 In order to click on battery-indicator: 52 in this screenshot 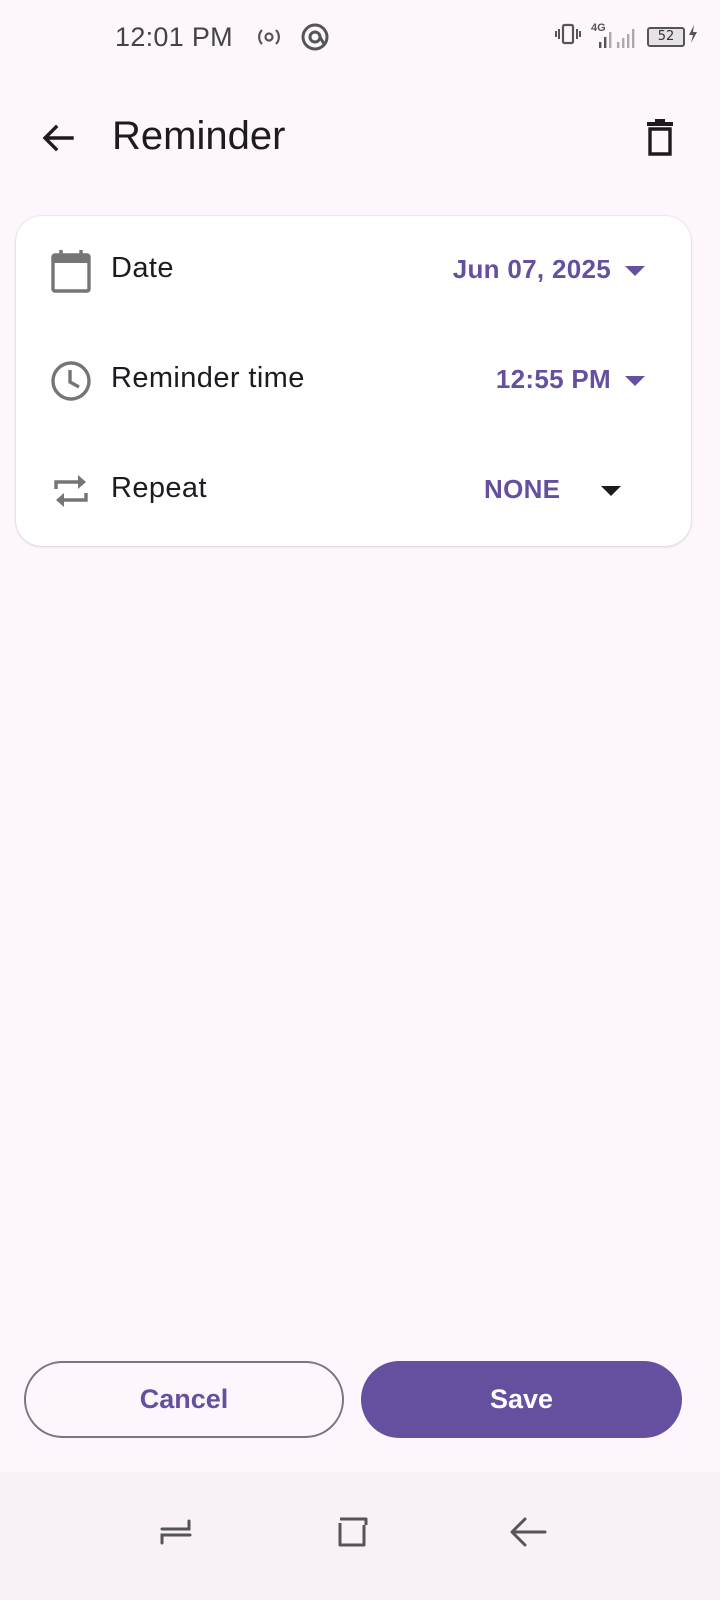, I will do `click(672, 36)`.